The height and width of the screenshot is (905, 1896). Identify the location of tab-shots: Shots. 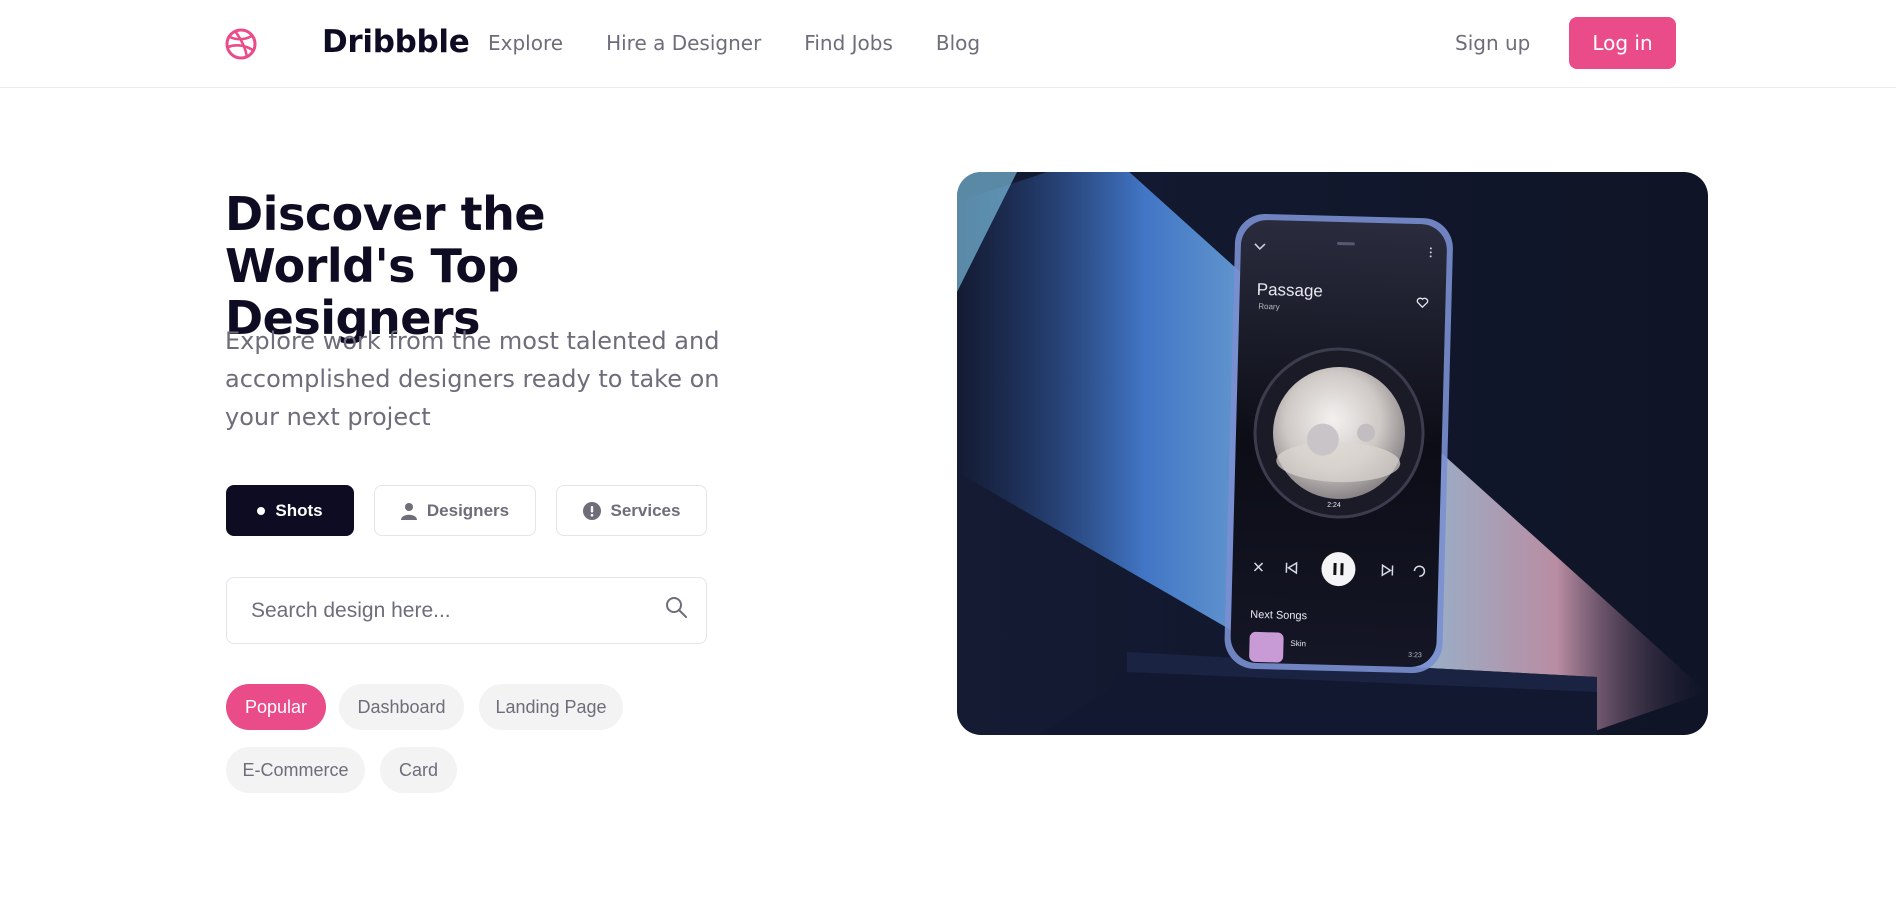
(290, 510).